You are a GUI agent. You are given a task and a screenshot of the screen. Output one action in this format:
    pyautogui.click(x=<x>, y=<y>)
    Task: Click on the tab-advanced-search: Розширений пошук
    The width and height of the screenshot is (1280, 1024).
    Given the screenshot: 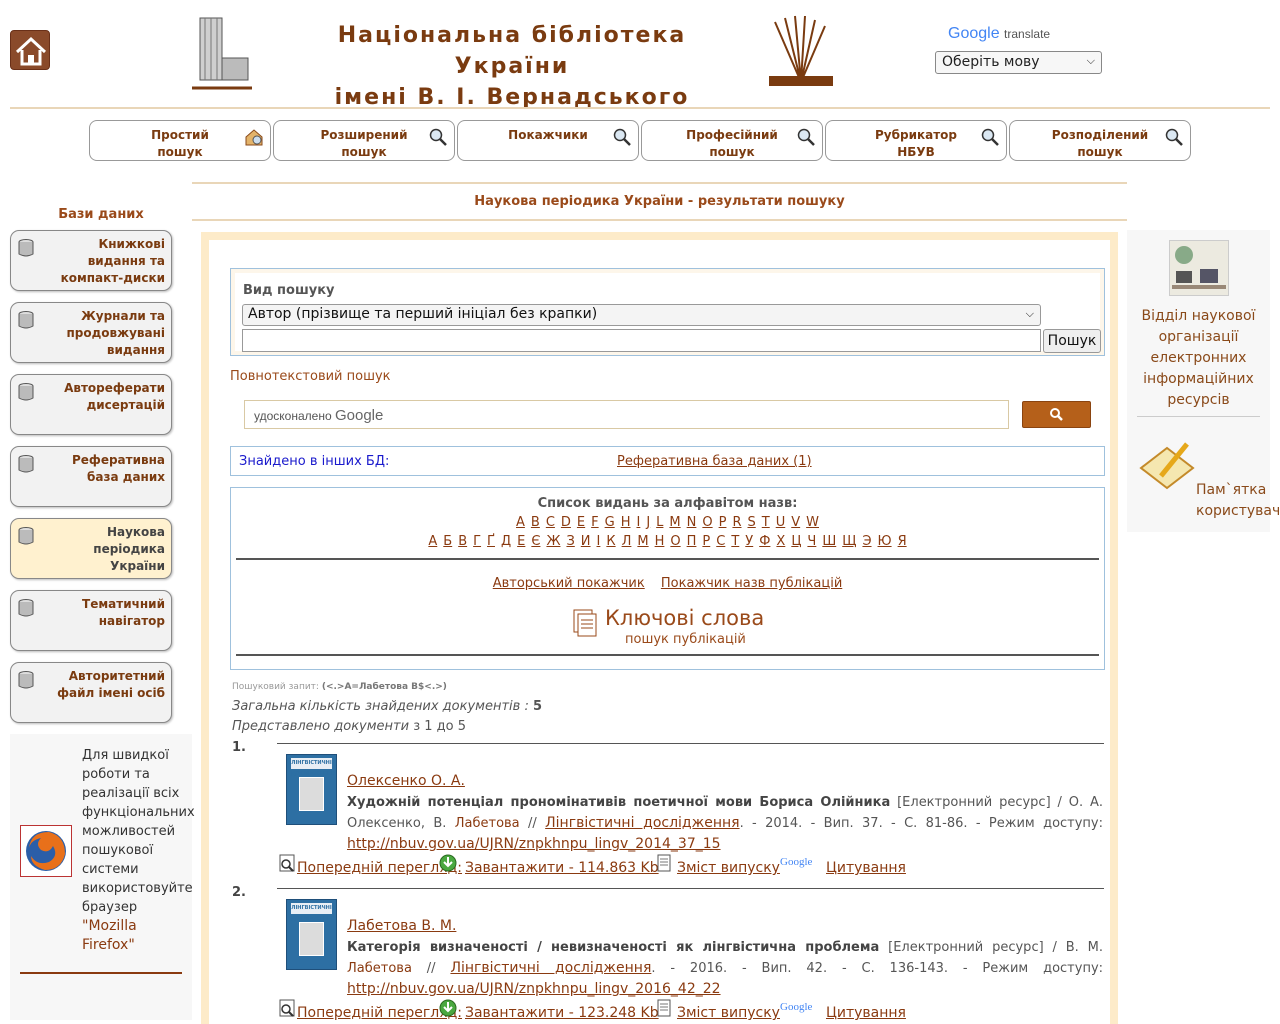 What is the action you would take?
    pyautogui.click(x=364, y=140)
    